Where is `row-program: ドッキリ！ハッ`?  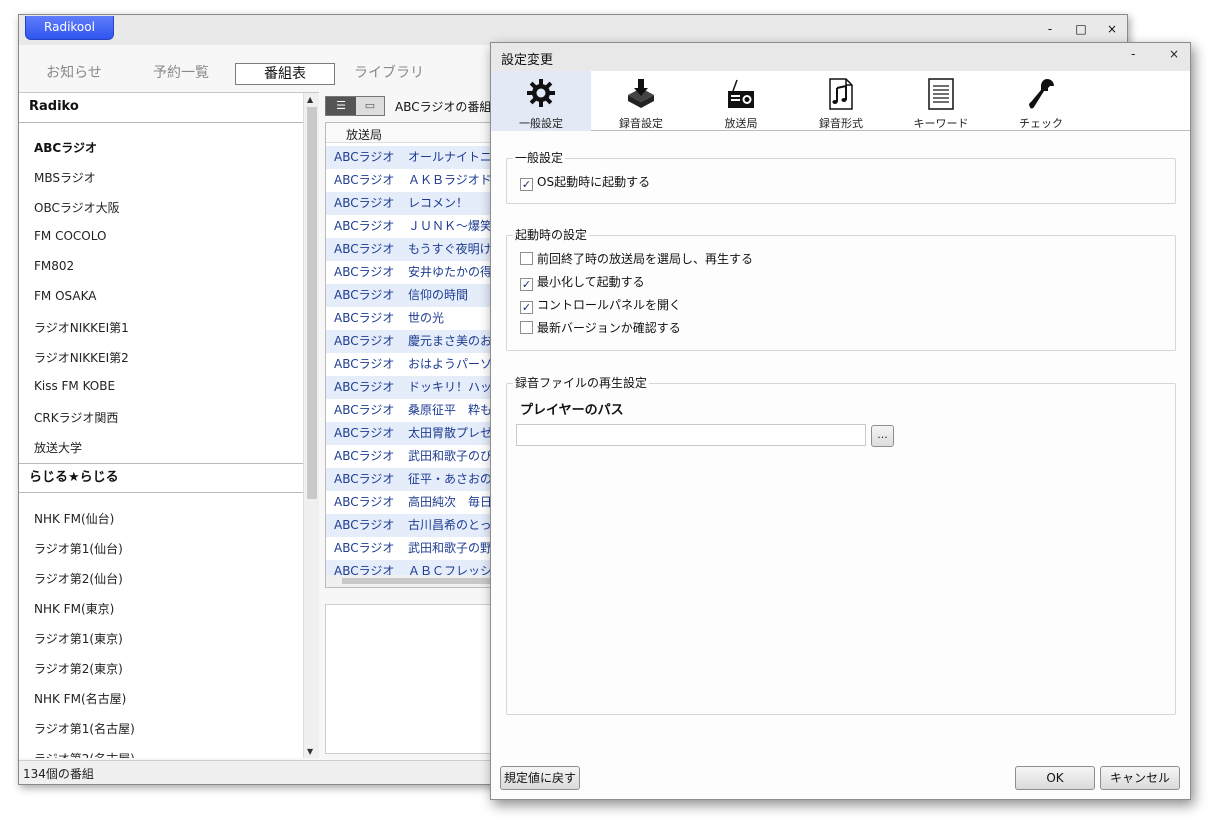 row-program: ドッキリ！ハッ is located at coordinates (450, 387).